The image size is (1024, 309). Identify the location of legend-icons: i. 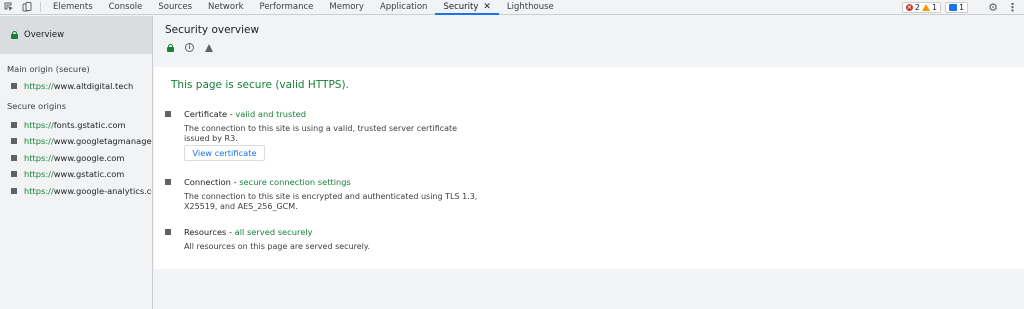
(594, 47).